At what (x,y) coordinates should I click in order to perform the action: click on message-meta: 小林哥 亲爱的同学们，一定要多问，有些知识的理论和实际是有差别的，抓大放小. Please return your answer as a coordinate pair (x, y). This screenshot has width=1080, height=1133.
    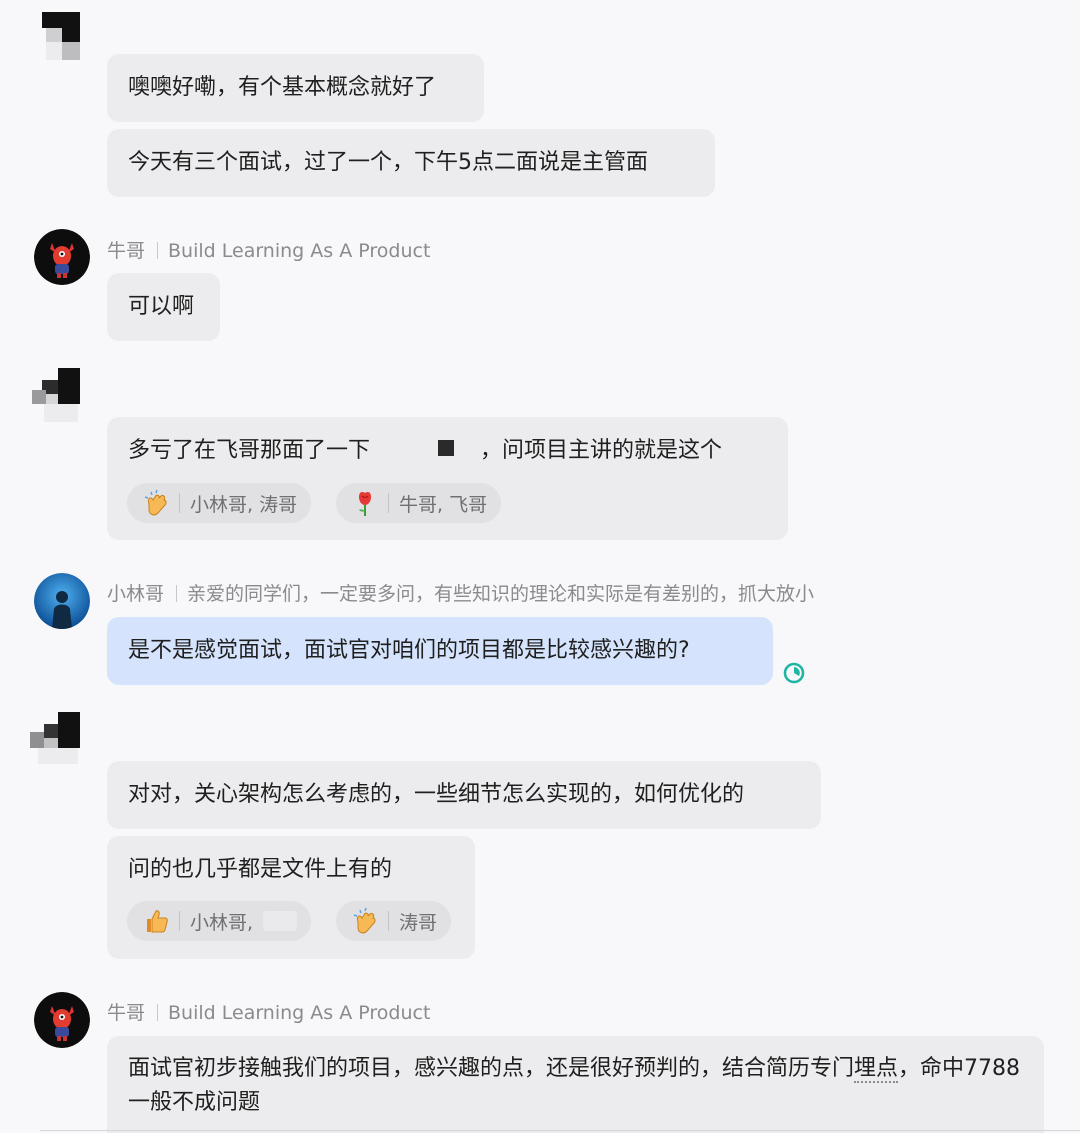
    Looking at the image, I should click on (460, 592).